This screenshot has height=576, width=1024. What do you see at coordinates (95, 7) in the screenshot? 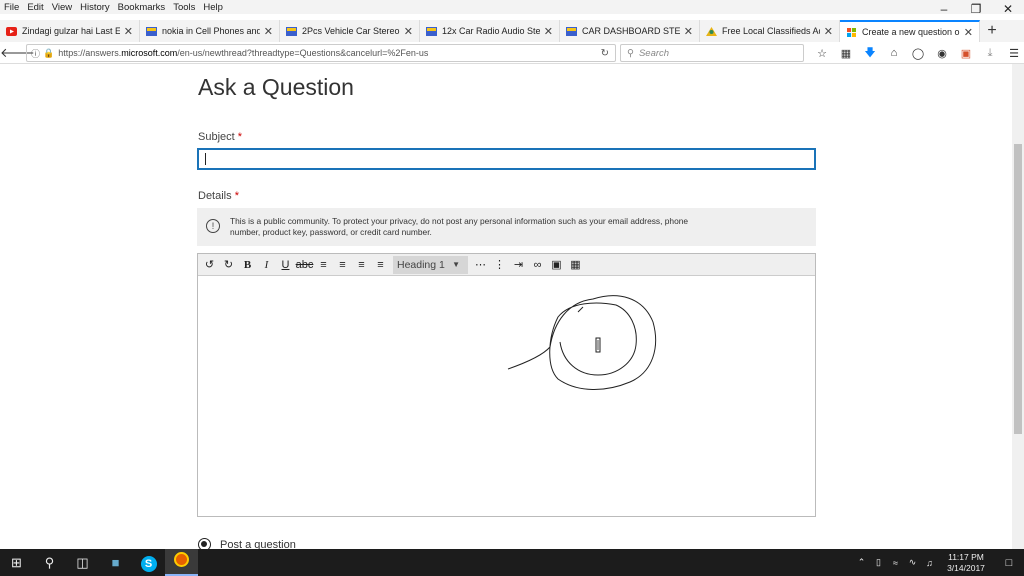
I see `menu-history: History` at bounding box center [95, 7].